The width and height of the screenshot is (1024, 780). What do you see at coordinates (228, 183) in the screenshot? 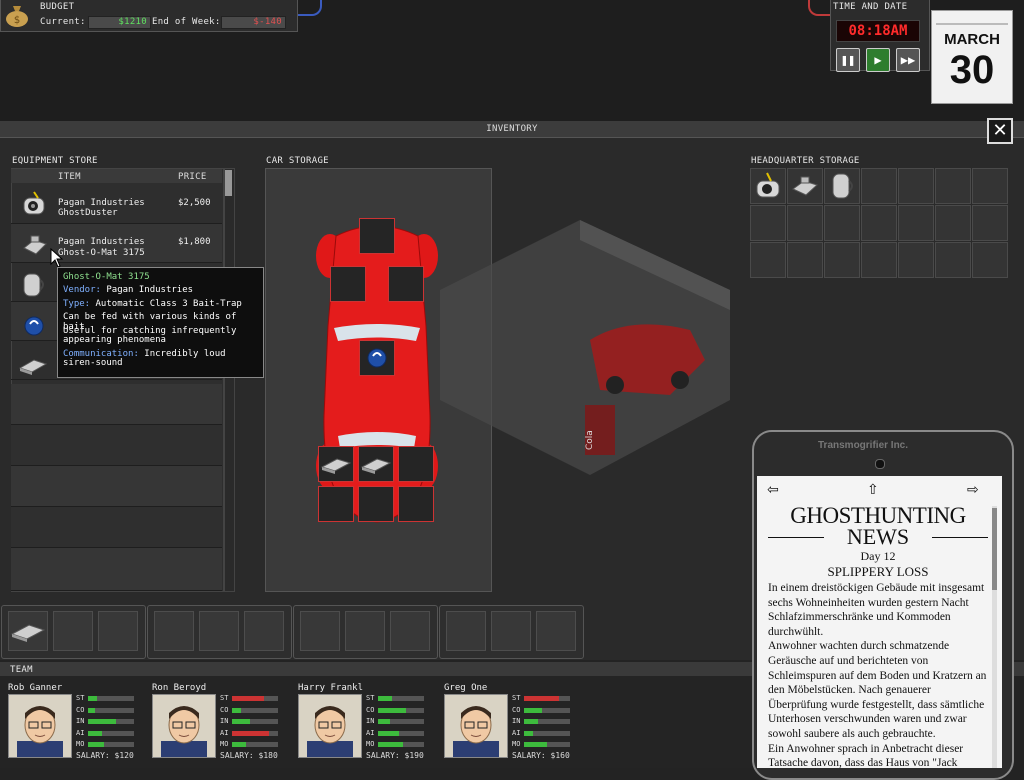
I see `store-scrollbar-thumb` at bounding box center [228, 183].